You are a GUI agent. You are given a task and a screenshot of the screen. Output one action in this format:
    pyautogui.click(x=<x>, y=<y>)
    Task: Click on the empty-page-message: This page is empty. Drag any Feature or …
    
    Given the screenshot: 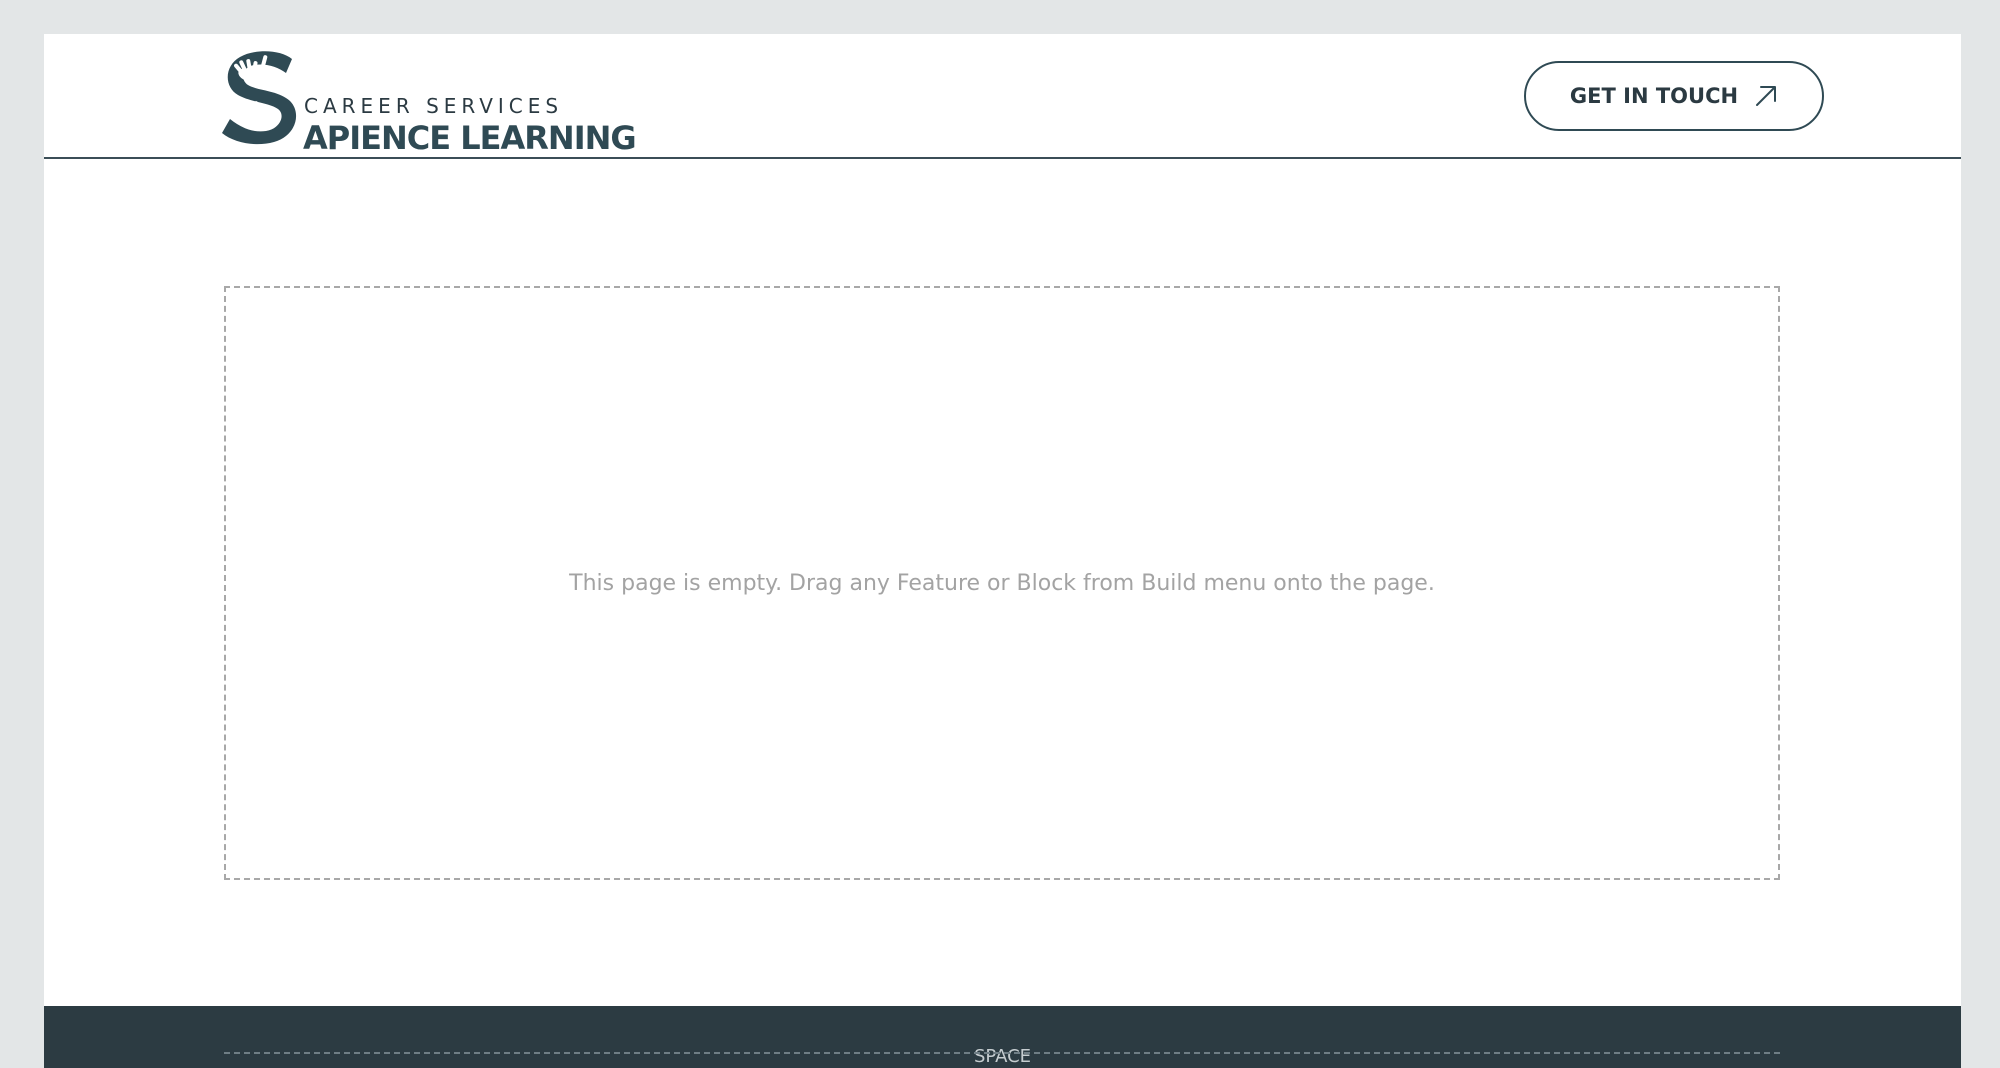 What is the action you would take?
    pyautogui.click(x=1002, y=583)
    